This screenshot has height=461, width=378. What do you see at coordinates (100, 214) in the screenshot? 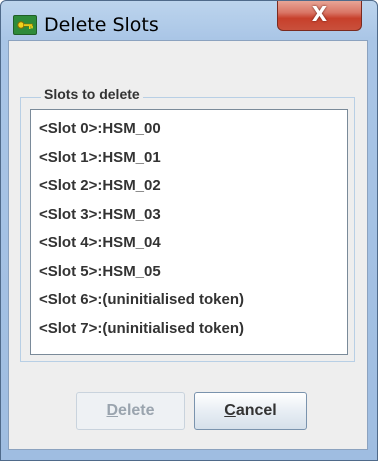
I see `list-item: <Slot 3>:HSM_03` at bounding box center [100, 214].